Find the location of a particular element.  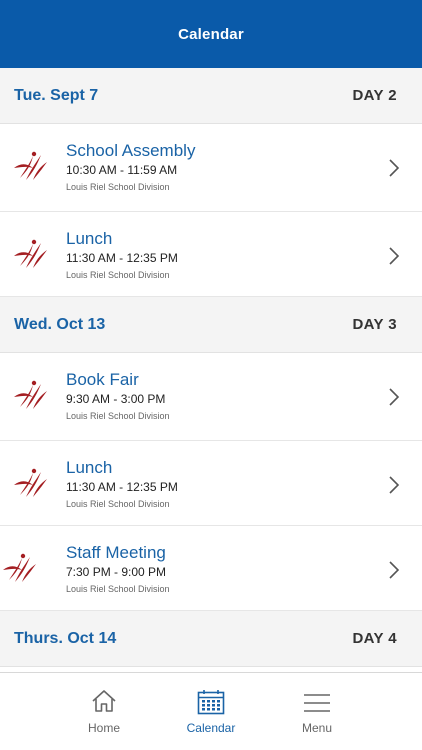

page-title: Calendar is located at coordinates (211, 34).